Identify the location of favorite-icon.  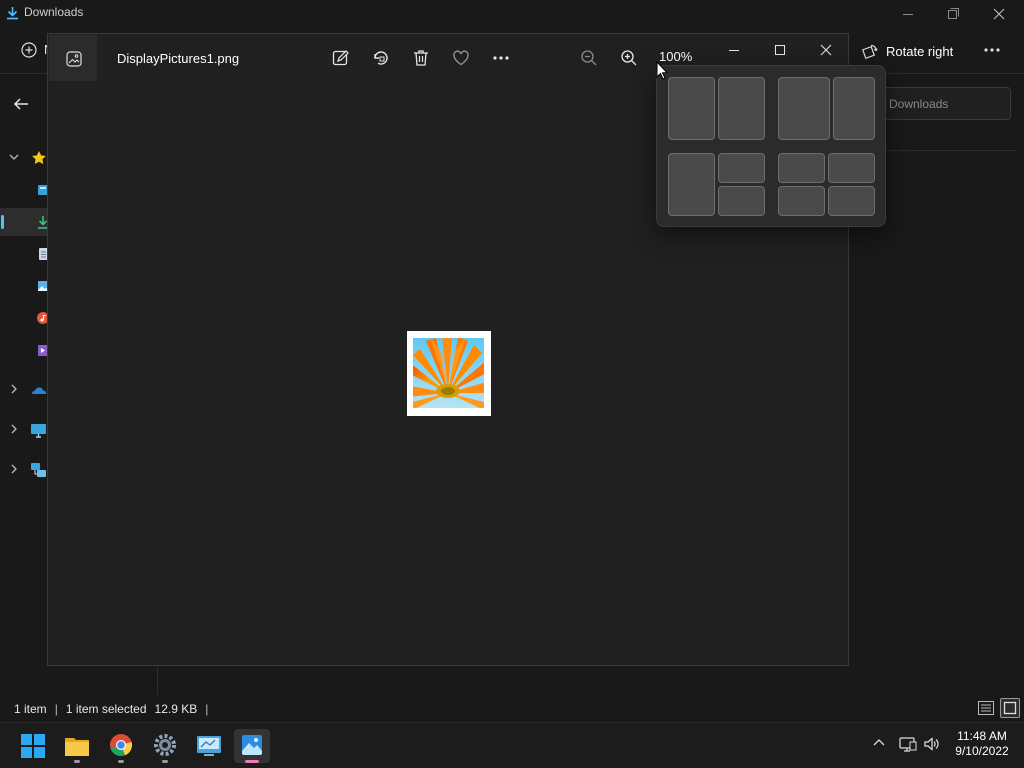
(461, 58).